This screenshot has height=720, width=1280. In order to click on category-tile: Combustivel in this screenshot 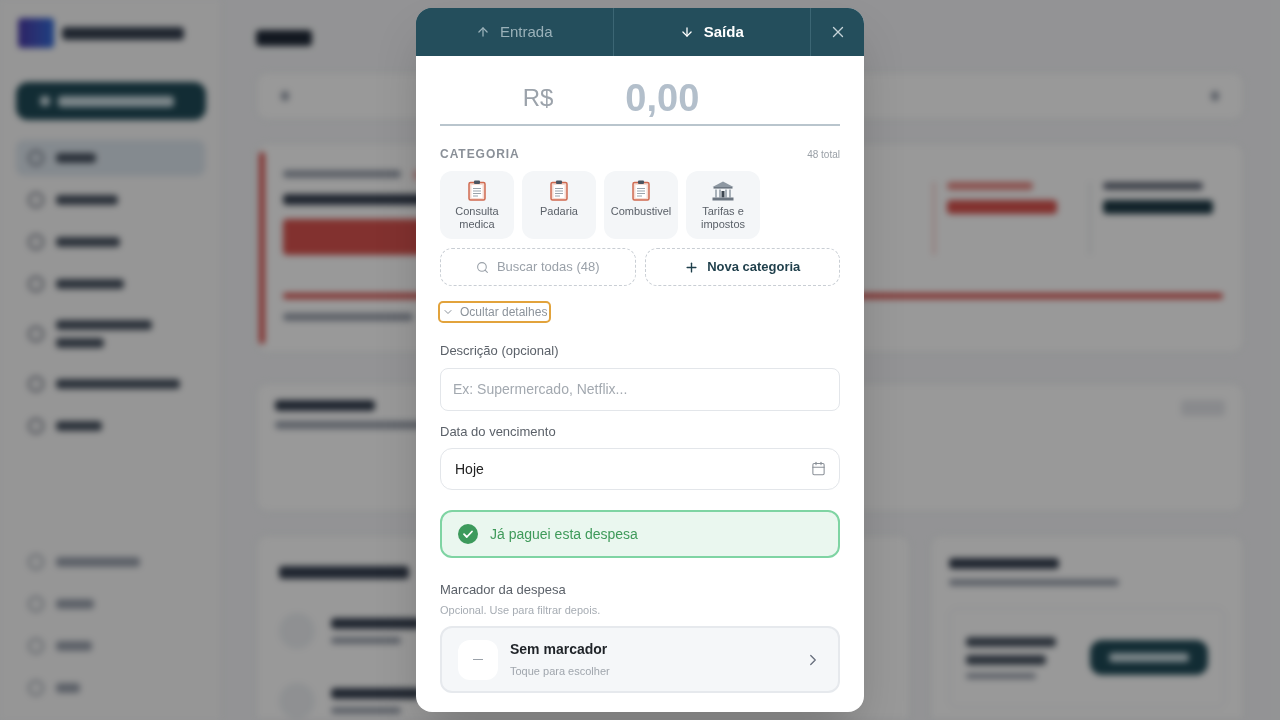, I will do `click(641, 205)`.